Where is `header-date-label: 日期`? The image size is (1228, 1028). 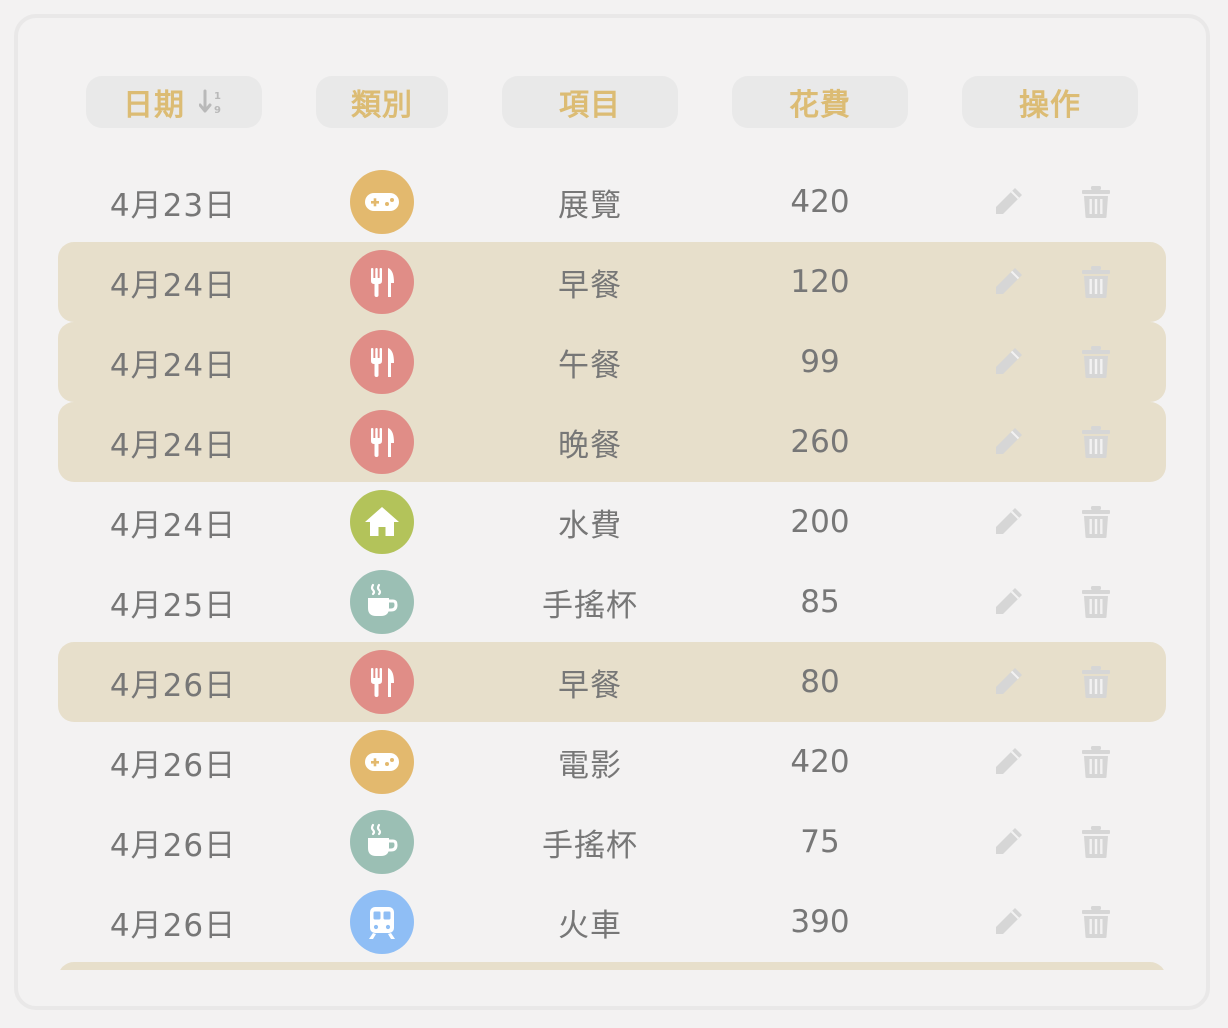 header-date-label: 日期 is located at coordinates (154, 105).